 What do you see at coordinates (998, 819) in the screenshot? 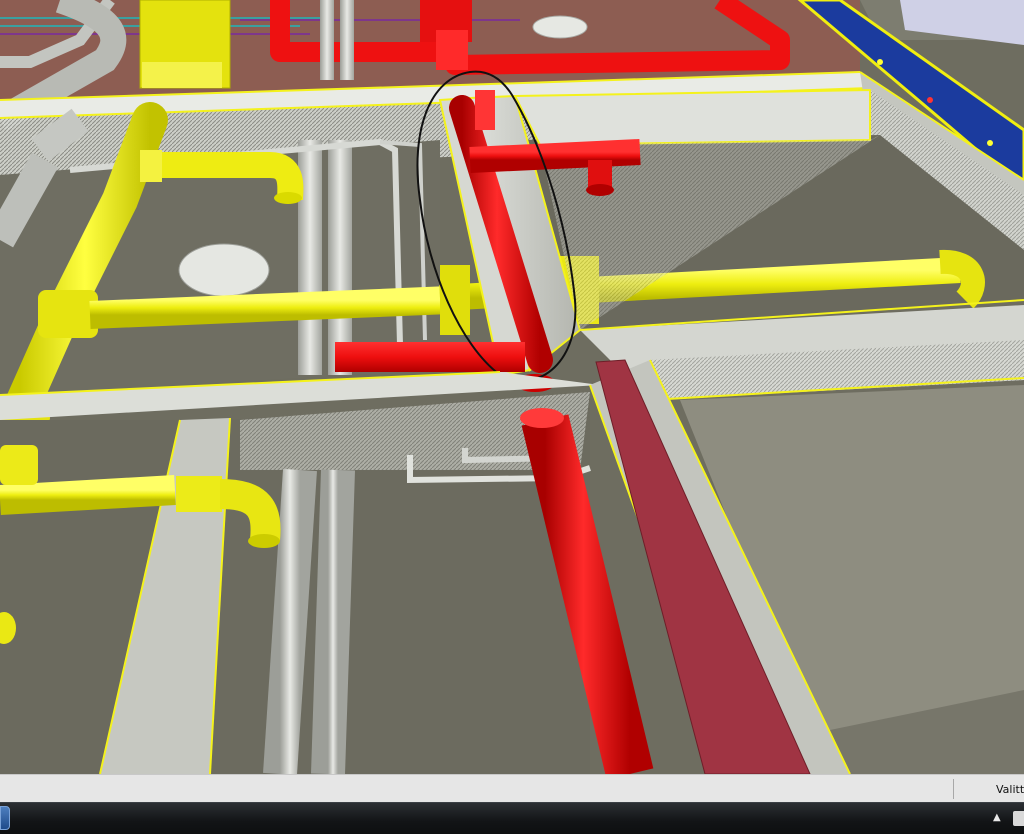
I see `tray-expand-icon: ▲` at bounding box center [998, 819].